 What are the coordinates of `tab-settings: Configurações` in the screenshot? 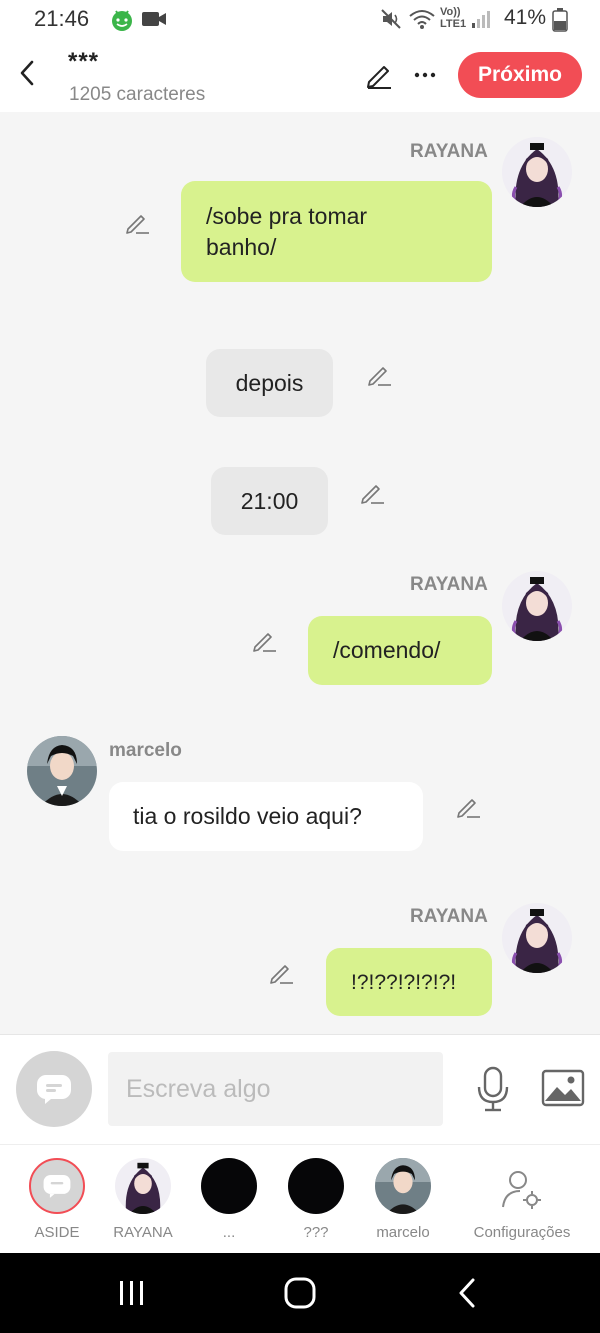 It's located at (522, 1199).